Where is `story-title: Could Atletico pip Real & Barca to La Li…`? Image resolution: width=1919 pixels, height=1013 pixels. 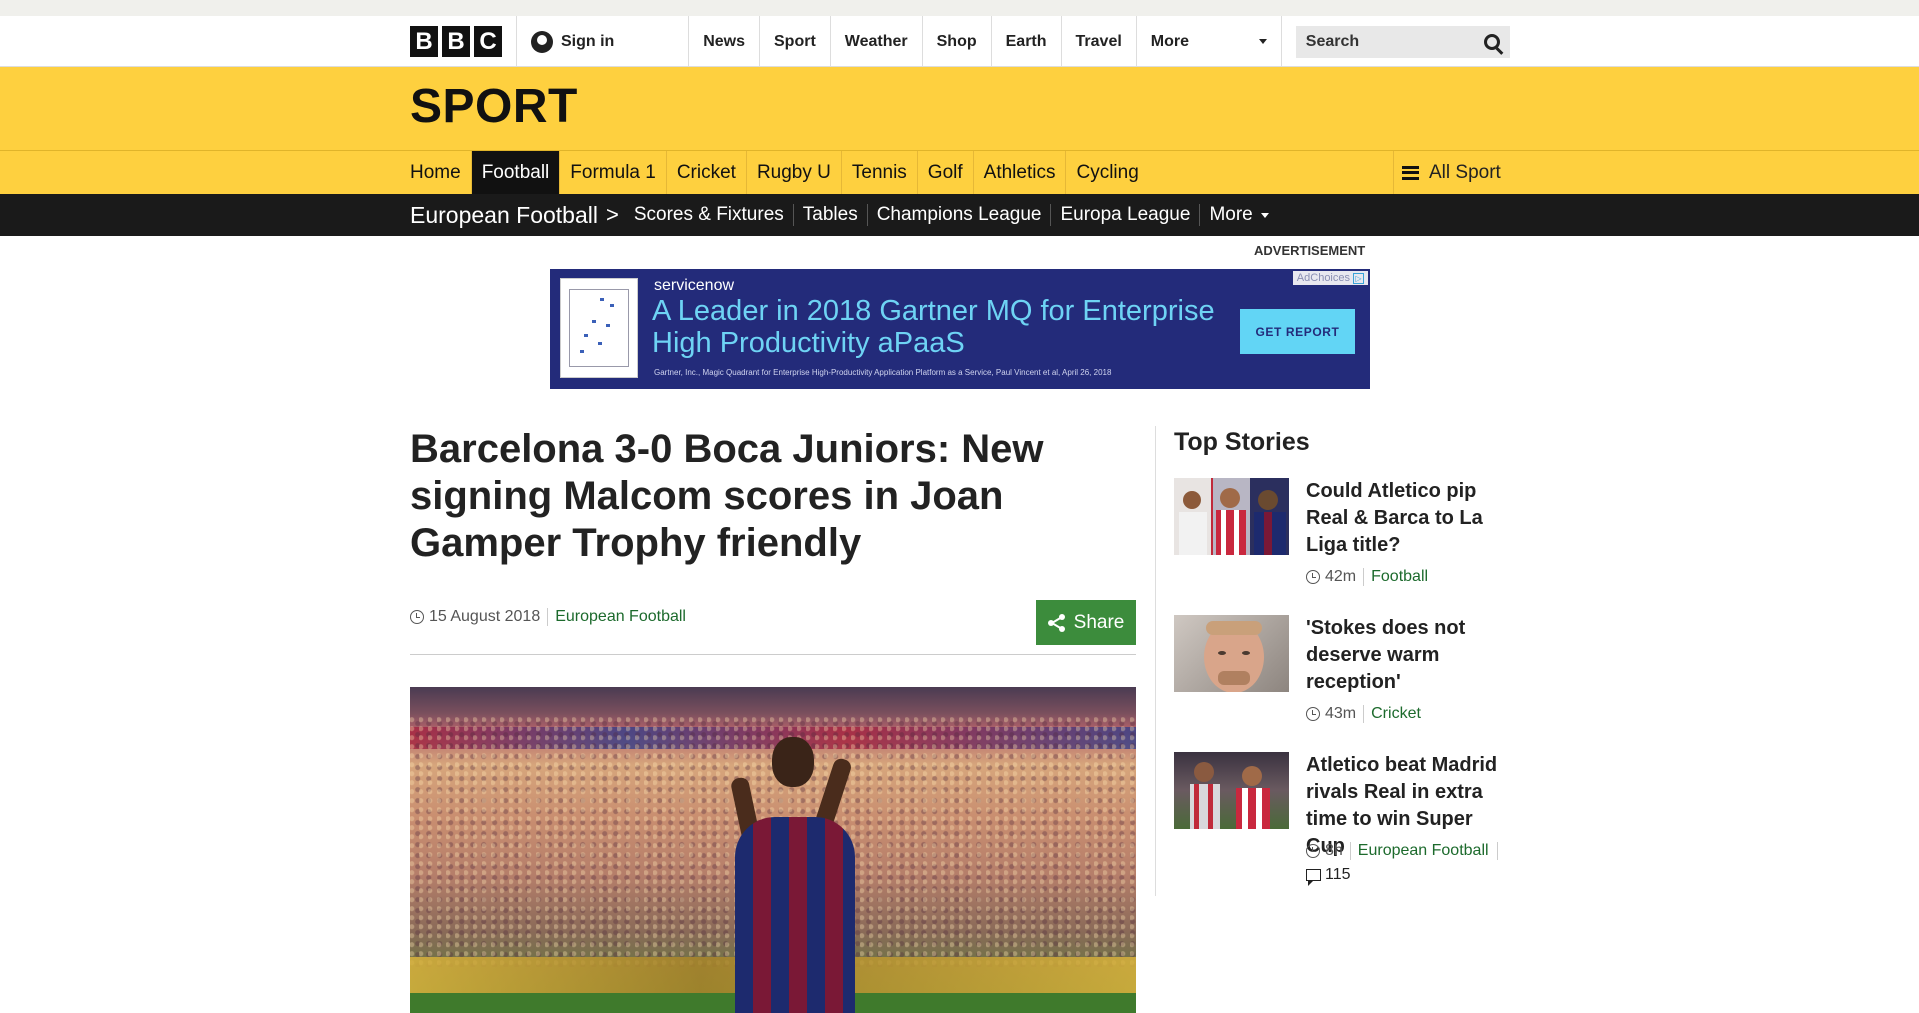
story-title: Could Atletico pip Real & Barca to La Li… is located at coordinates (1411, 518).